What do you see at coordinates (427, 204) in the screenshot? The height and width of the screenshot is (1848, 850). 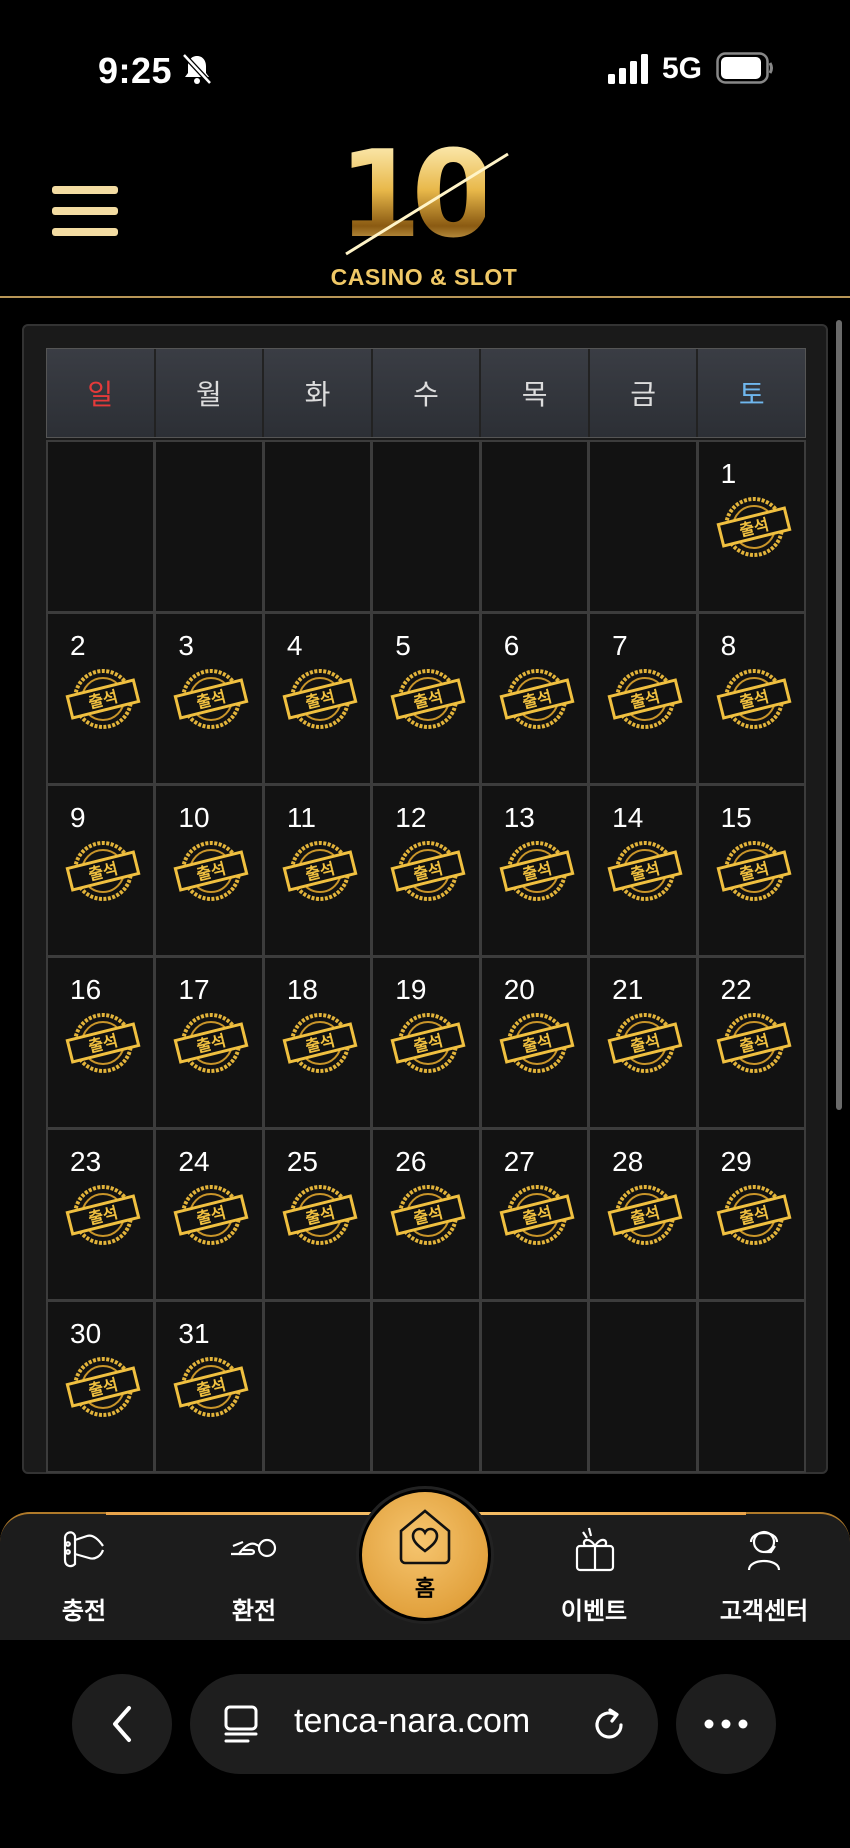 I see `logo-slash-icon` at bounding box center [427, 204].